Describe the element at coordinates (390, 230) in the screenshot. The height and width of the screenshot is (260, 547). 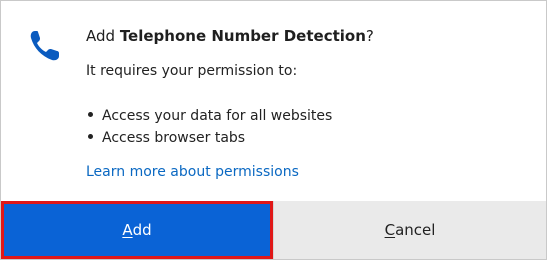
I see `cancel-button-accesskey: C` at that location.